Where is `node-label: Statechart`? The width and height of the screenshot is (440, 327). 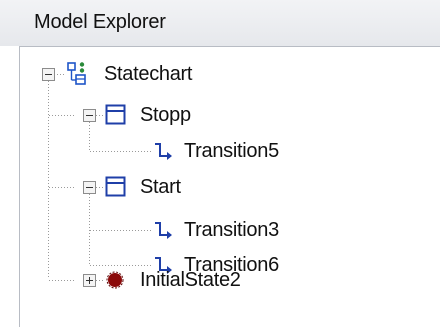
node-label: Statechart is located at coordinates (148, 73).